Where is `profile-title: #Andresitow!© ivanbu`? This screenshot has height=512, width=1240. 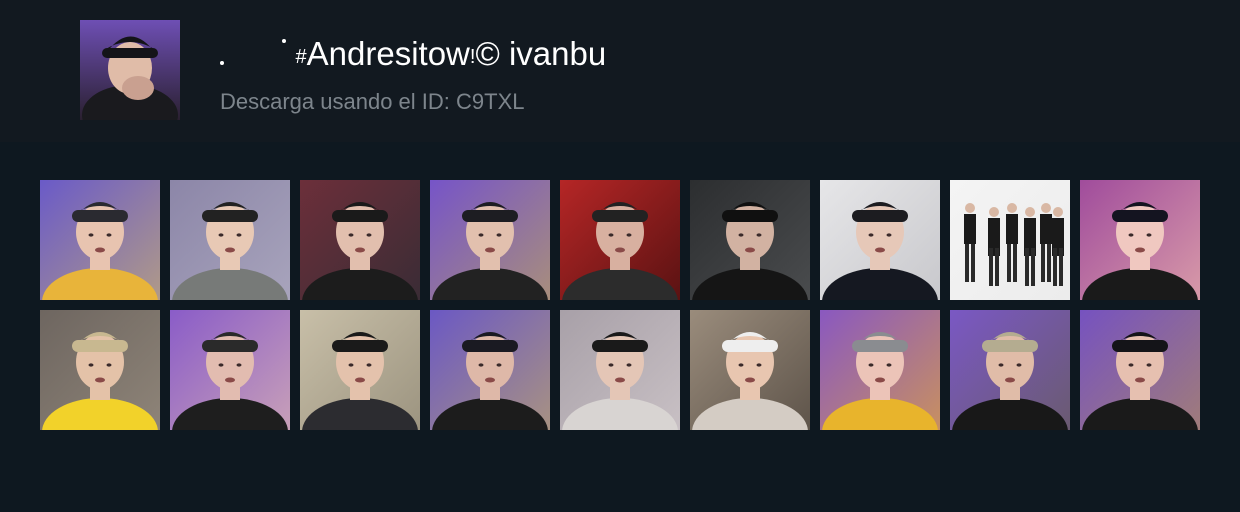
profile-title: #Andresitow!© ivanbu is located at coordinates (413, 54).